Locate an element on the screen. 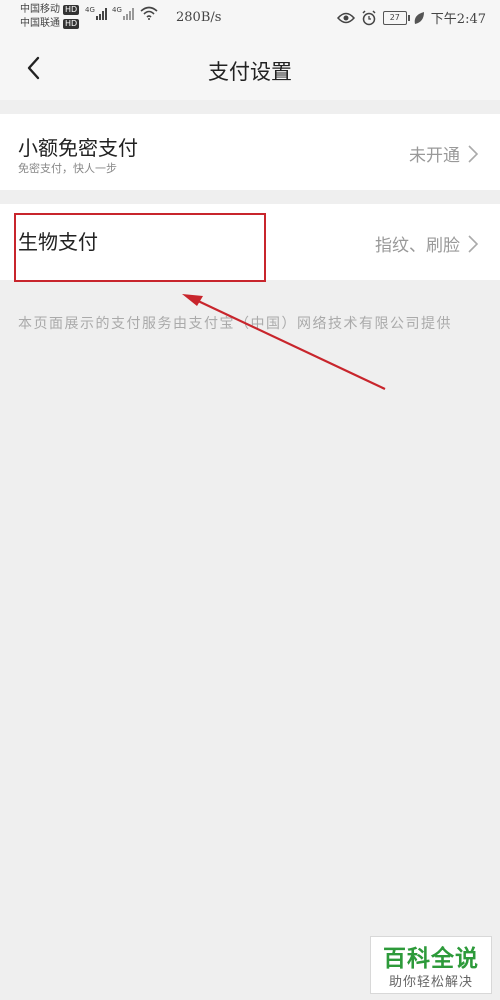 This screenshot has height=1000, width=500. annotation-arrow is located at coordinates (284, 342).